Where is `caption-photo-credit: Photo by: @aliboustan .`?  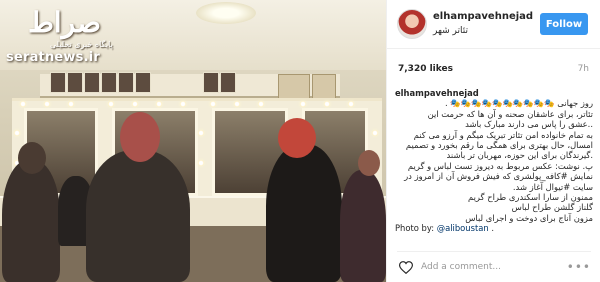
caption-photo-credit: Photo by: @aliboustan . is located at coordinates (494, 228).